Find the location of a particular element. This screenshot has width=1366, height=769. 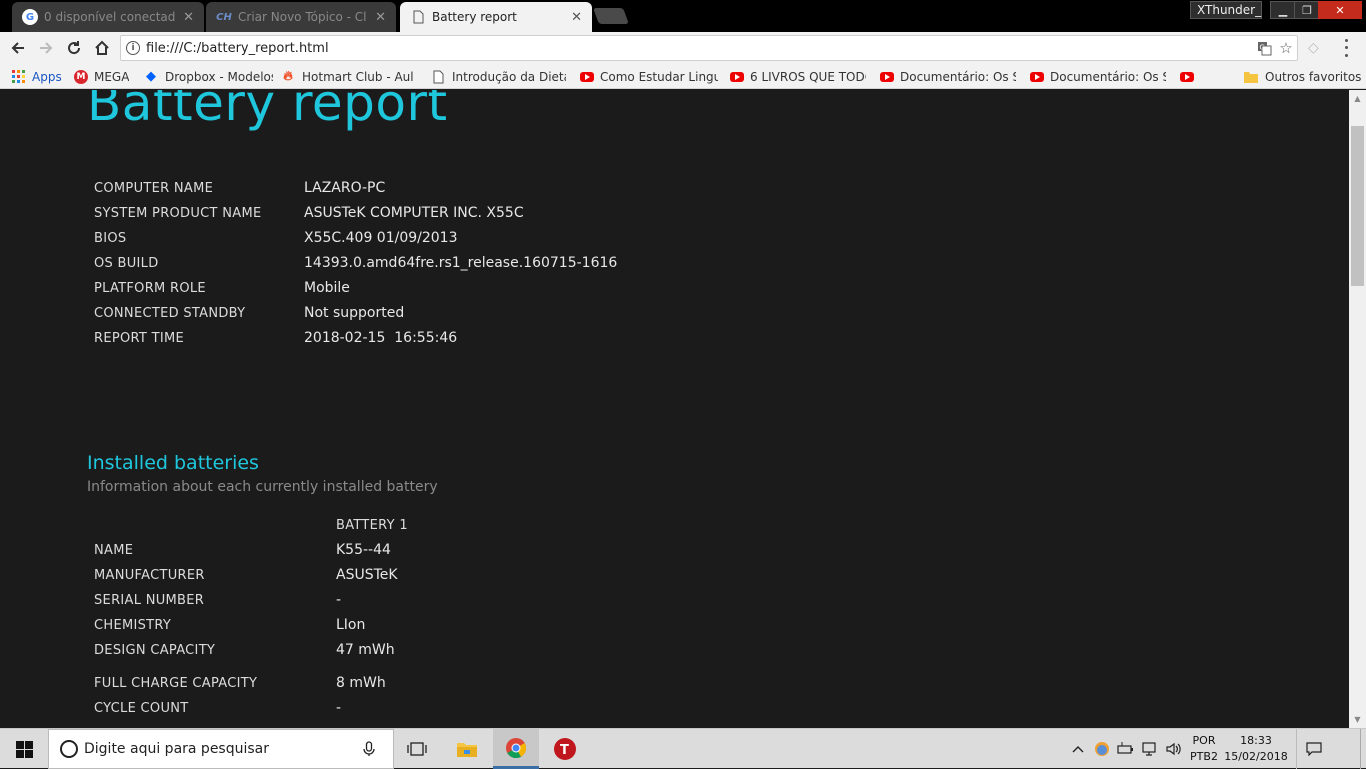

taskbar-search: Digite aqui para pesquisar is located at coordinates (221, 749).